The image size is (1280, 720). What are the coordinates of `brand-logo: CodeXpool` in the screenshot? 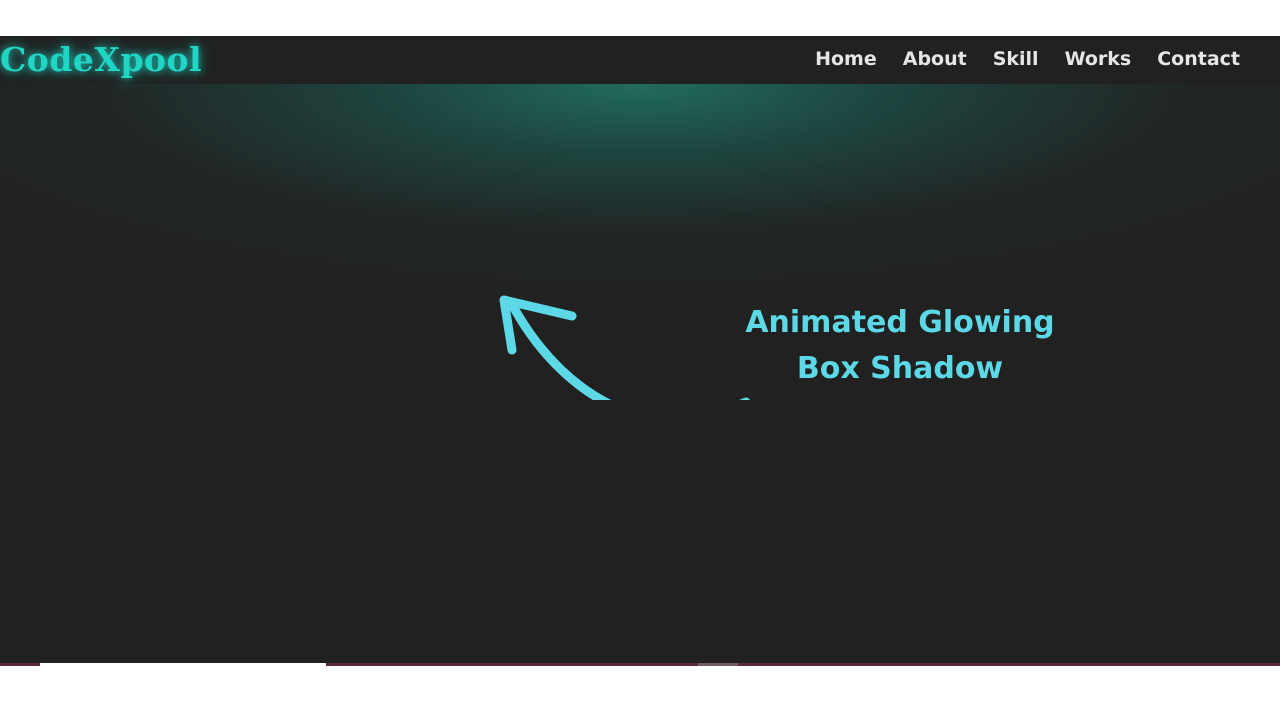 It's located at (101, 59).